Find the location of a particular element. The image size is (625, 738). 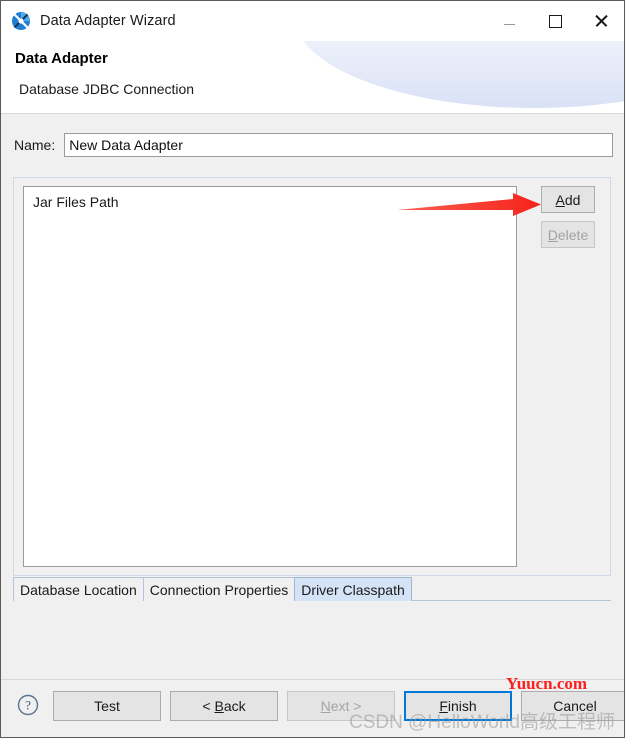

name-row: Name: is located at coordinates (312, 145).